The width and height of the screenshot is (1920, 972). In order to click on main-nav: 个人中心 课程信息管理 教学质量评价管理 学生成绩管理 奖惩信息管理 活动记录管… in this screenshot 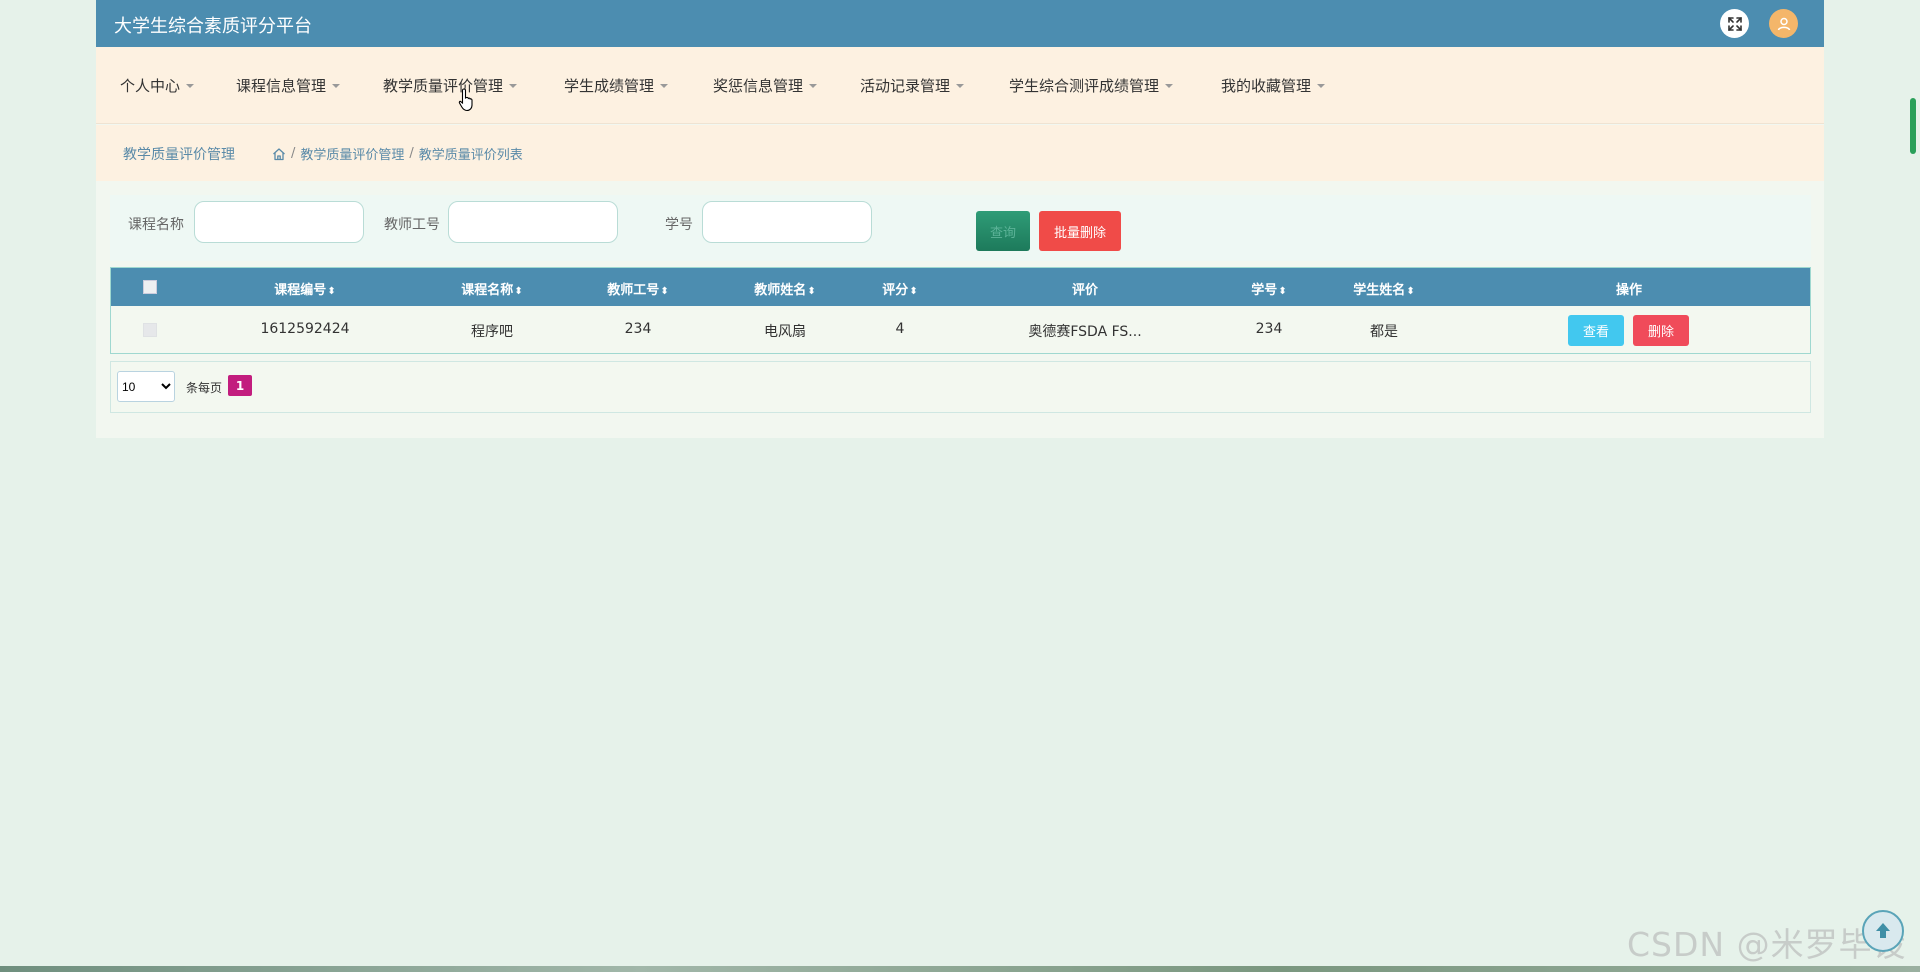, I will do `click(960, 85)`.